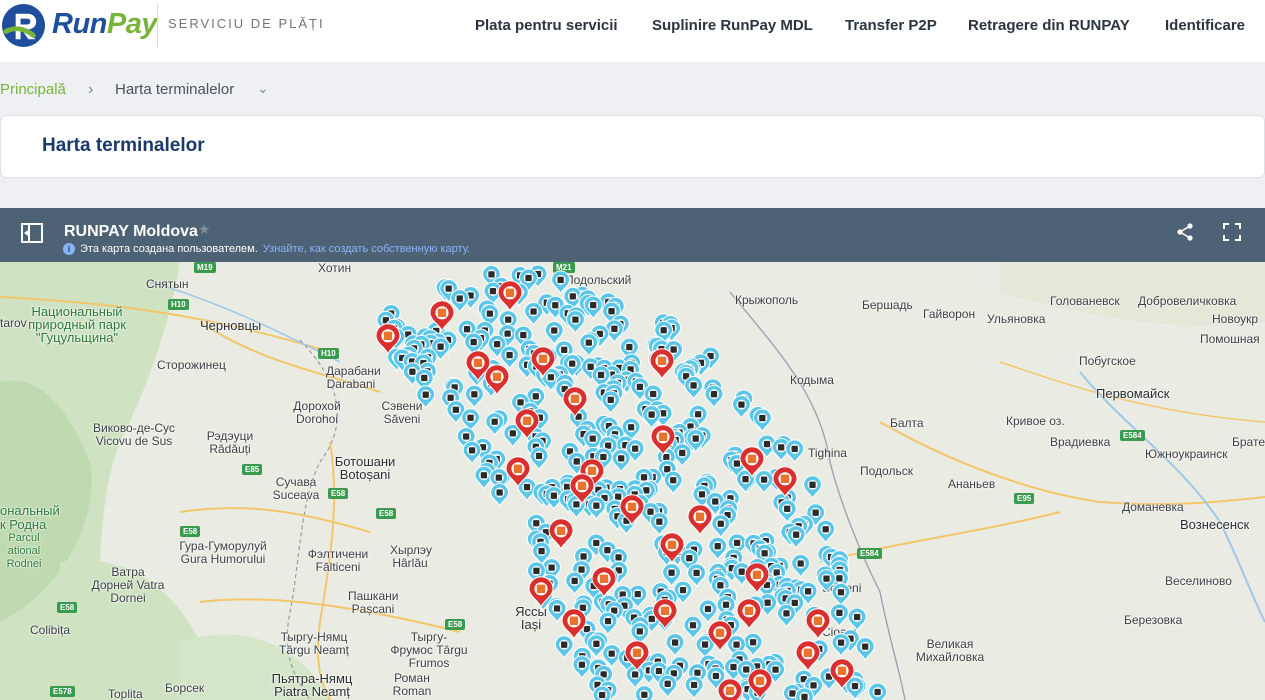 The image size is (1265, 700). I want to click on info-icon: i, so click(69, 249).